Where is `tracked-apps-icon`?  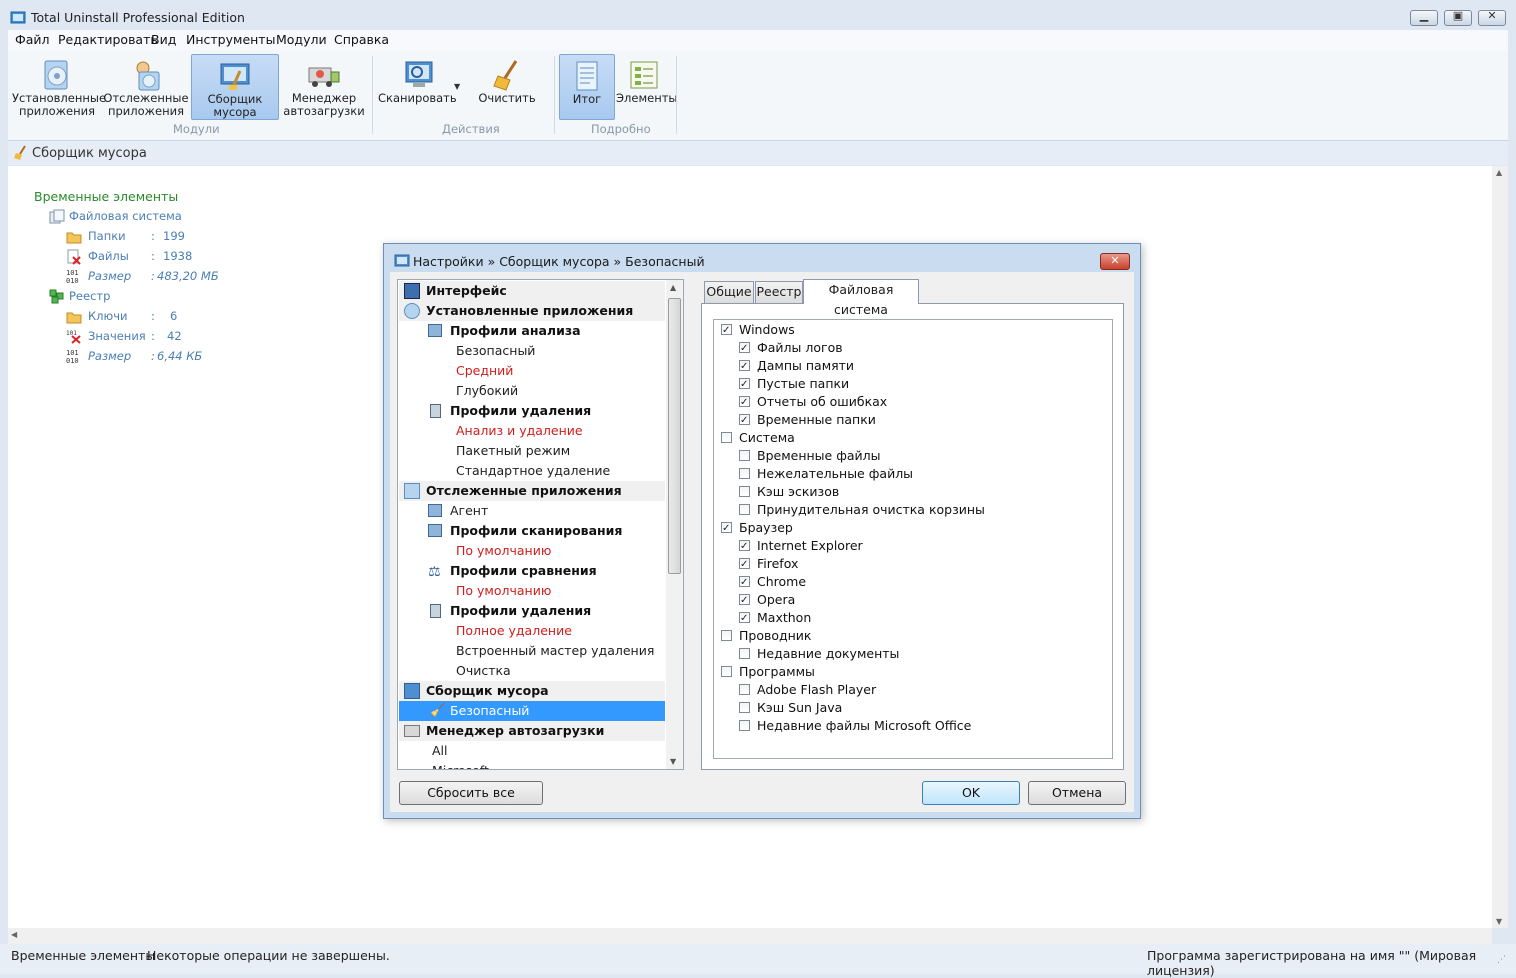
tracked-apps-icon is located at coordinates (412, 491).